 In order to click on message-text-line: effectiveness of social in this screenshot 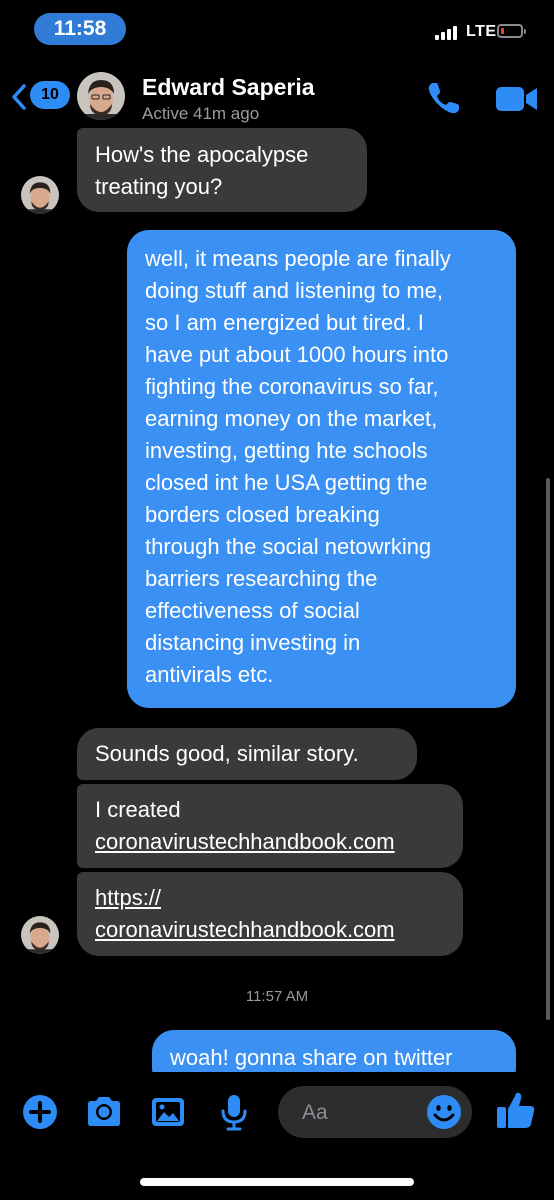, I will do `click(252, 610)`.